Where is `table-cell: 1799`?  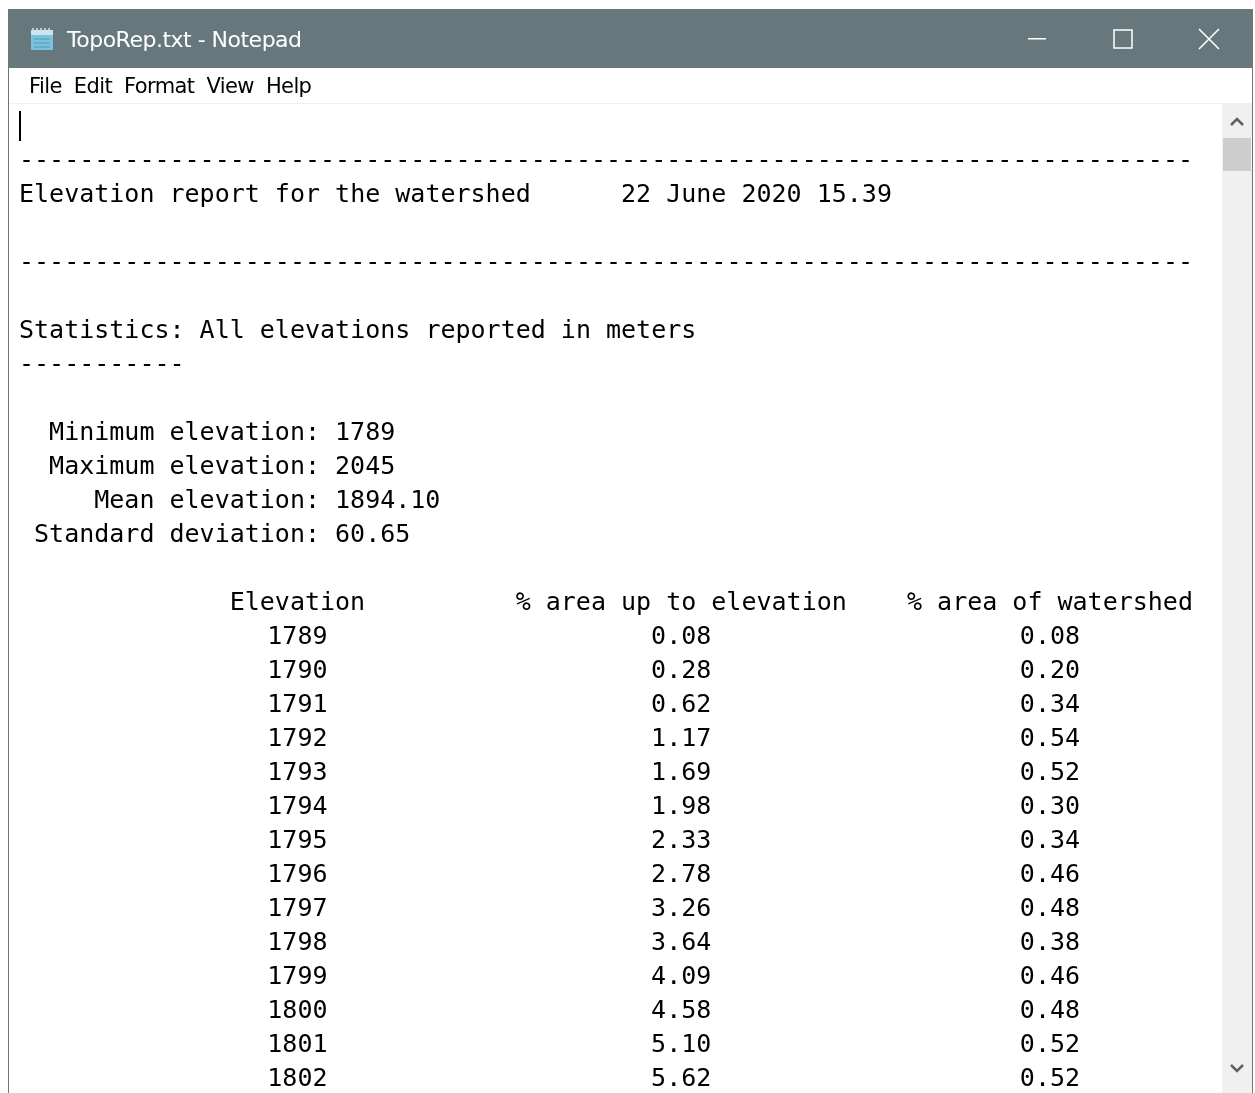
table-cell: 1799 is located at coordinates (297, 975).